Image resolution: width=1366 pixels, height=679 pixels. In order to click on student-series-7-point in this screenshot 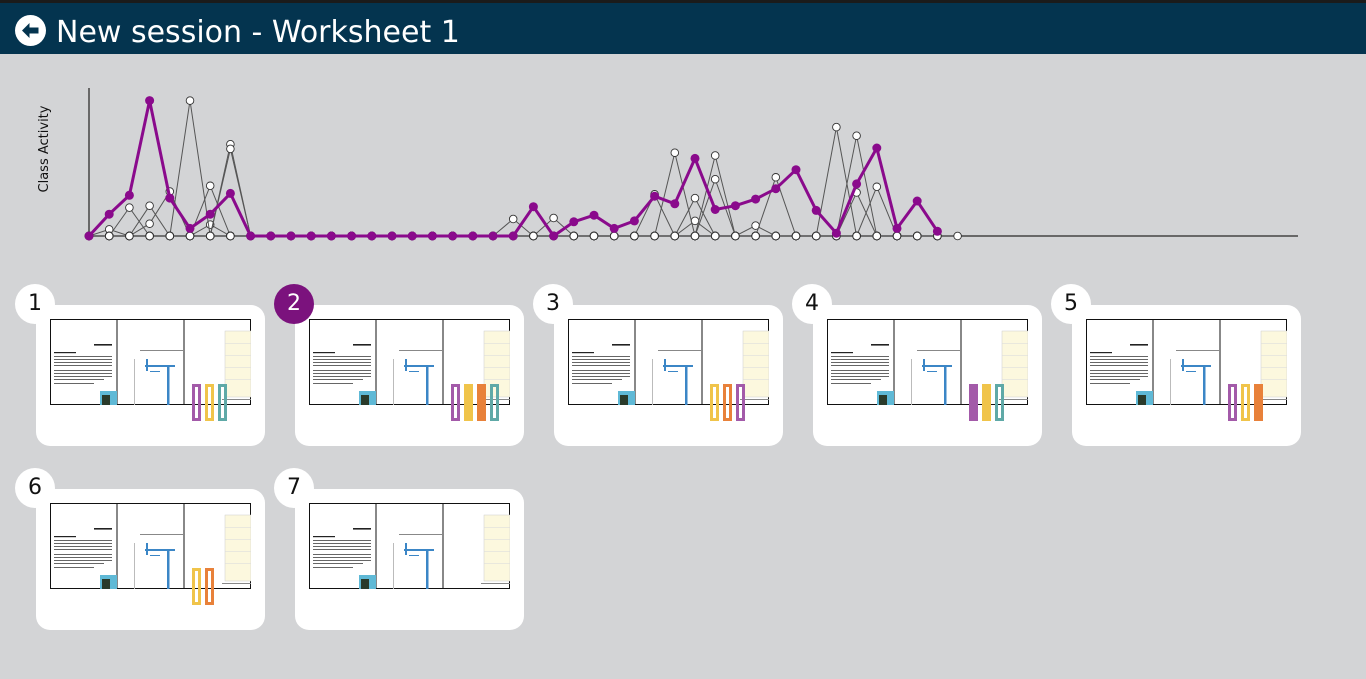, I will do `click(230, 149)`.